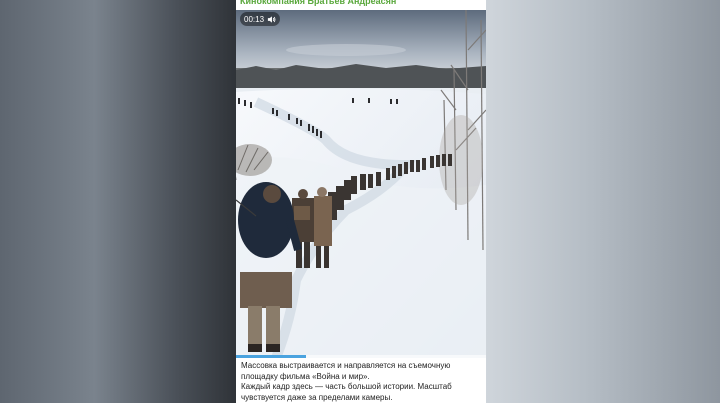 The width and height of the screenshot is (720, 403). Describe the element at coordinates (361, 356) in the screenshot. I see `video-progress-bar` at that location.